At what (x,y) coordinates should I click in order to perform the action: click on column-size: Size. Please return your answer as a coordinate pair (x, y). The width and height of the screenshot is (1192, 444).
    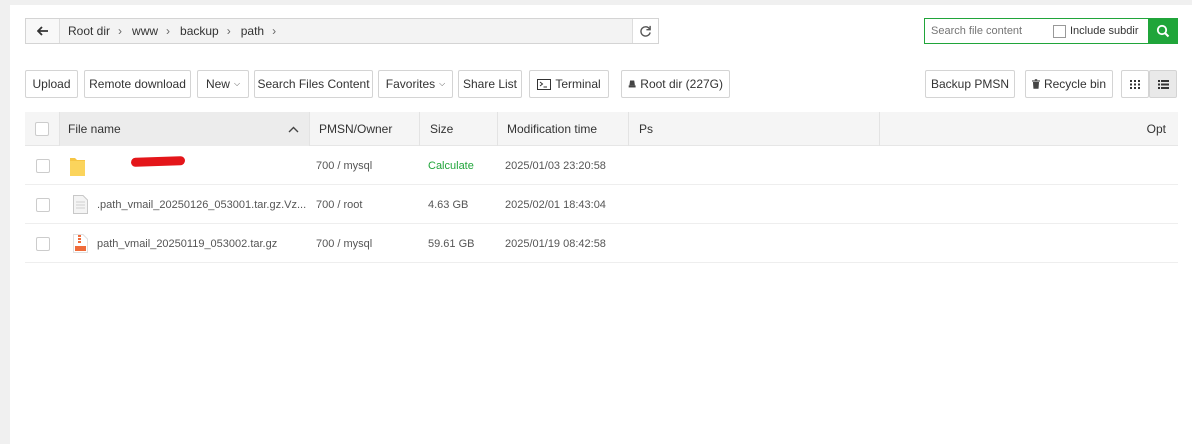
    Looking at the image, I should click on (459, 129).